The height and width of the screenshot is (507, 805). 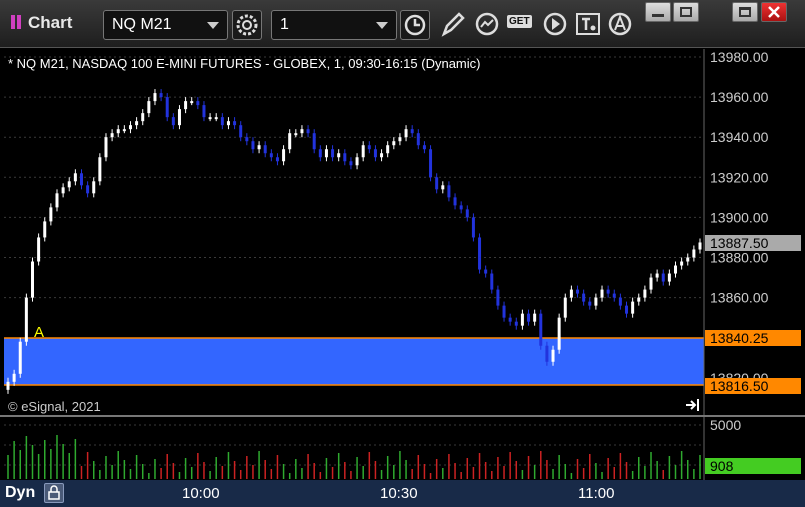 I want to click on volume-axis-label: 5000, so click(x=725, y=425).